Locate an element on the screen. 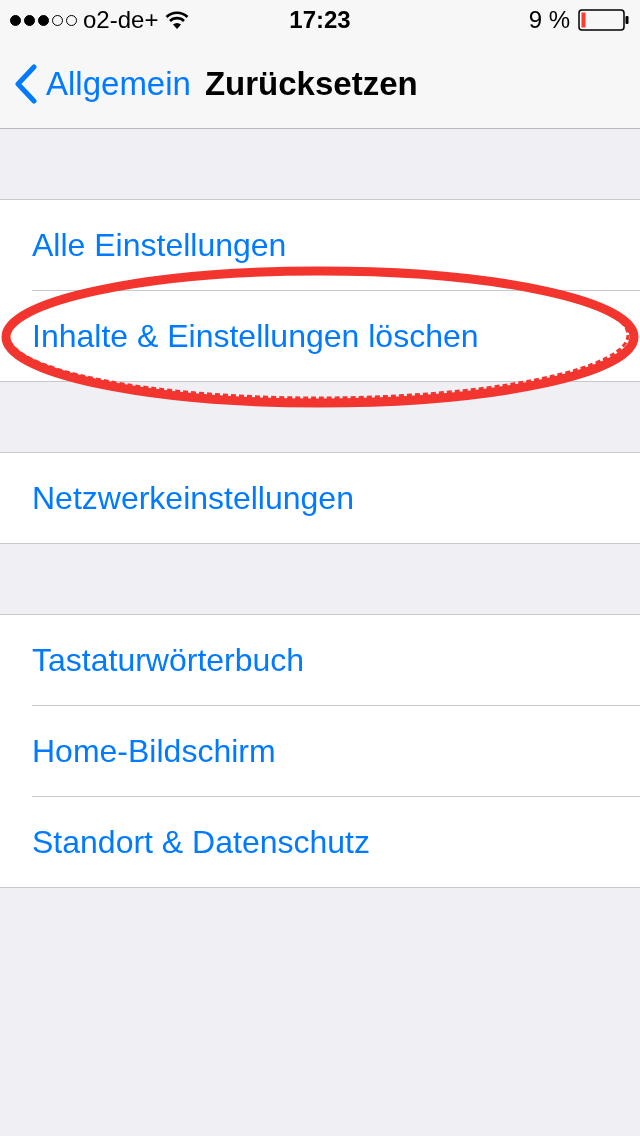 This screenshot has width=640, height=1136. back-chevron-icon is located at coordinates (26, 84).